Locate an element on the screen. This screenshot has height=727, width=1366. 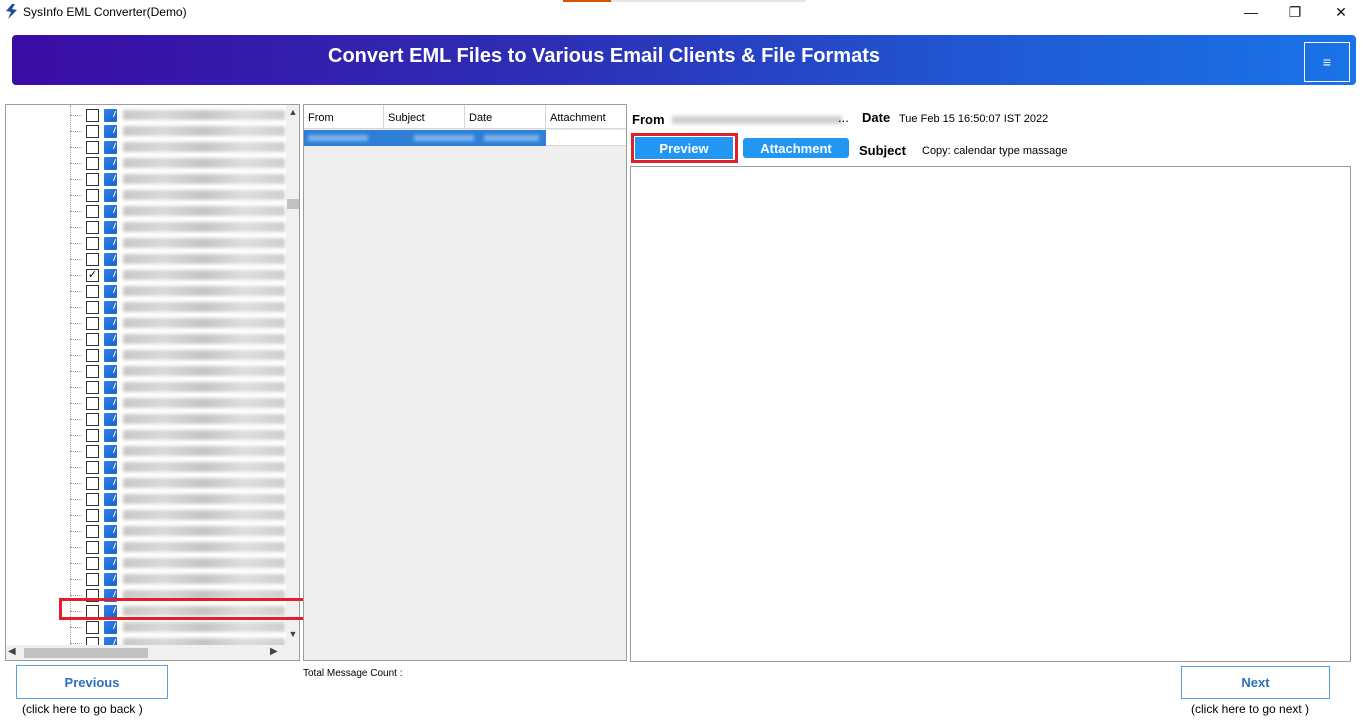
scroll-left-icon: ◀ is located at coordinates (12, 651).